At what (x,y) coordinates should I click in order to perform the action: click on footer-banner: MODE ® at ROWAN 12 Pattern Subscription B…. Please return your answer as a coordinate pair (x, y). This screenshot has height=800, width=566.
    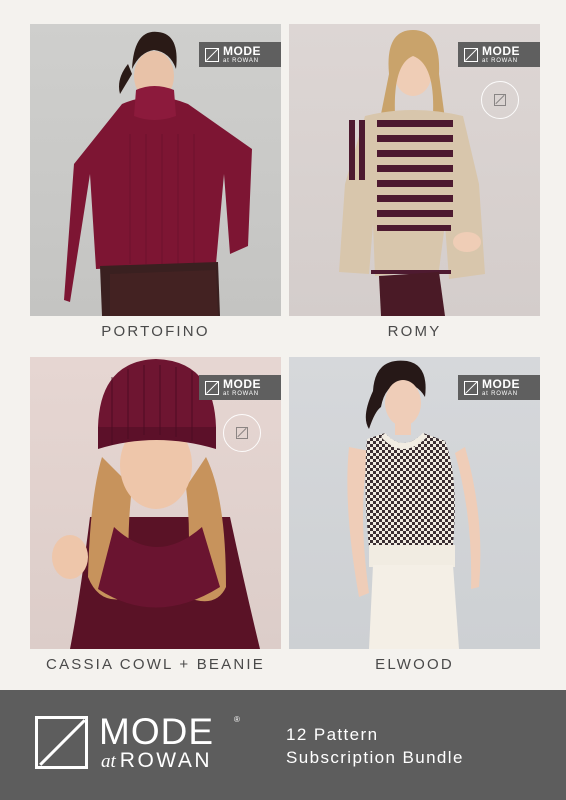
    Looking at the image, I should click on (283, 745).